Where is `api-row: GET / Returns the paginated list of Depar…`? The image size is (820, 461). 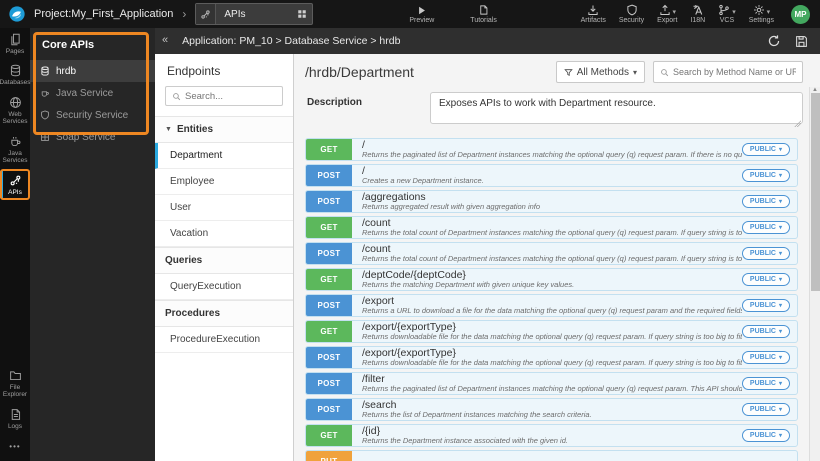 api-row: GET / Returns the paginated list of Depar… is located at coordinates (551, 149).